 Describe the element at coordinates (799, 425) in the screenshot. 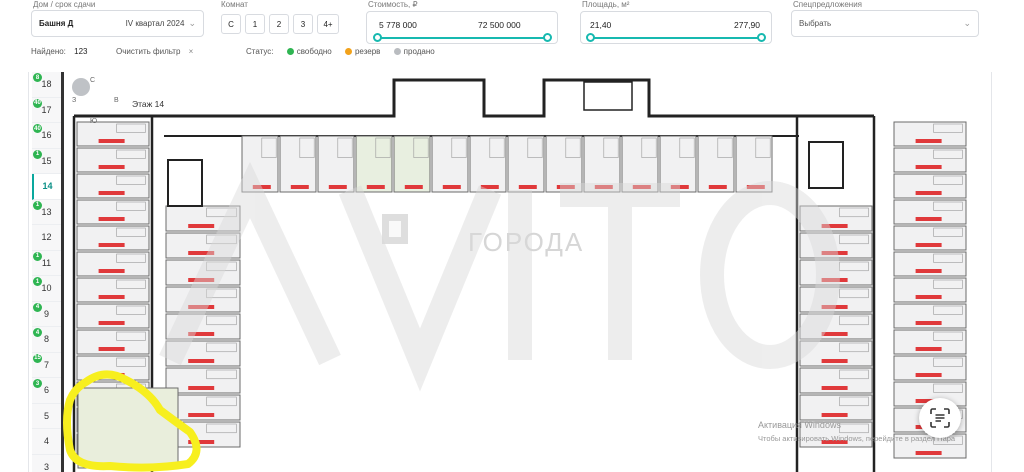

I see `windows-activation-title: Активация Windows` at that location.